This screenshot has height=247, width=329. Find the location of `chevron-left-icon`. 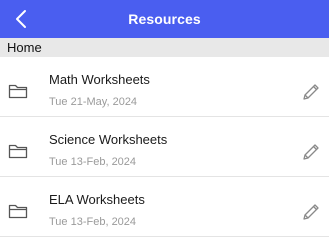

chevron-left-icon is located at coordinates (21, 19).